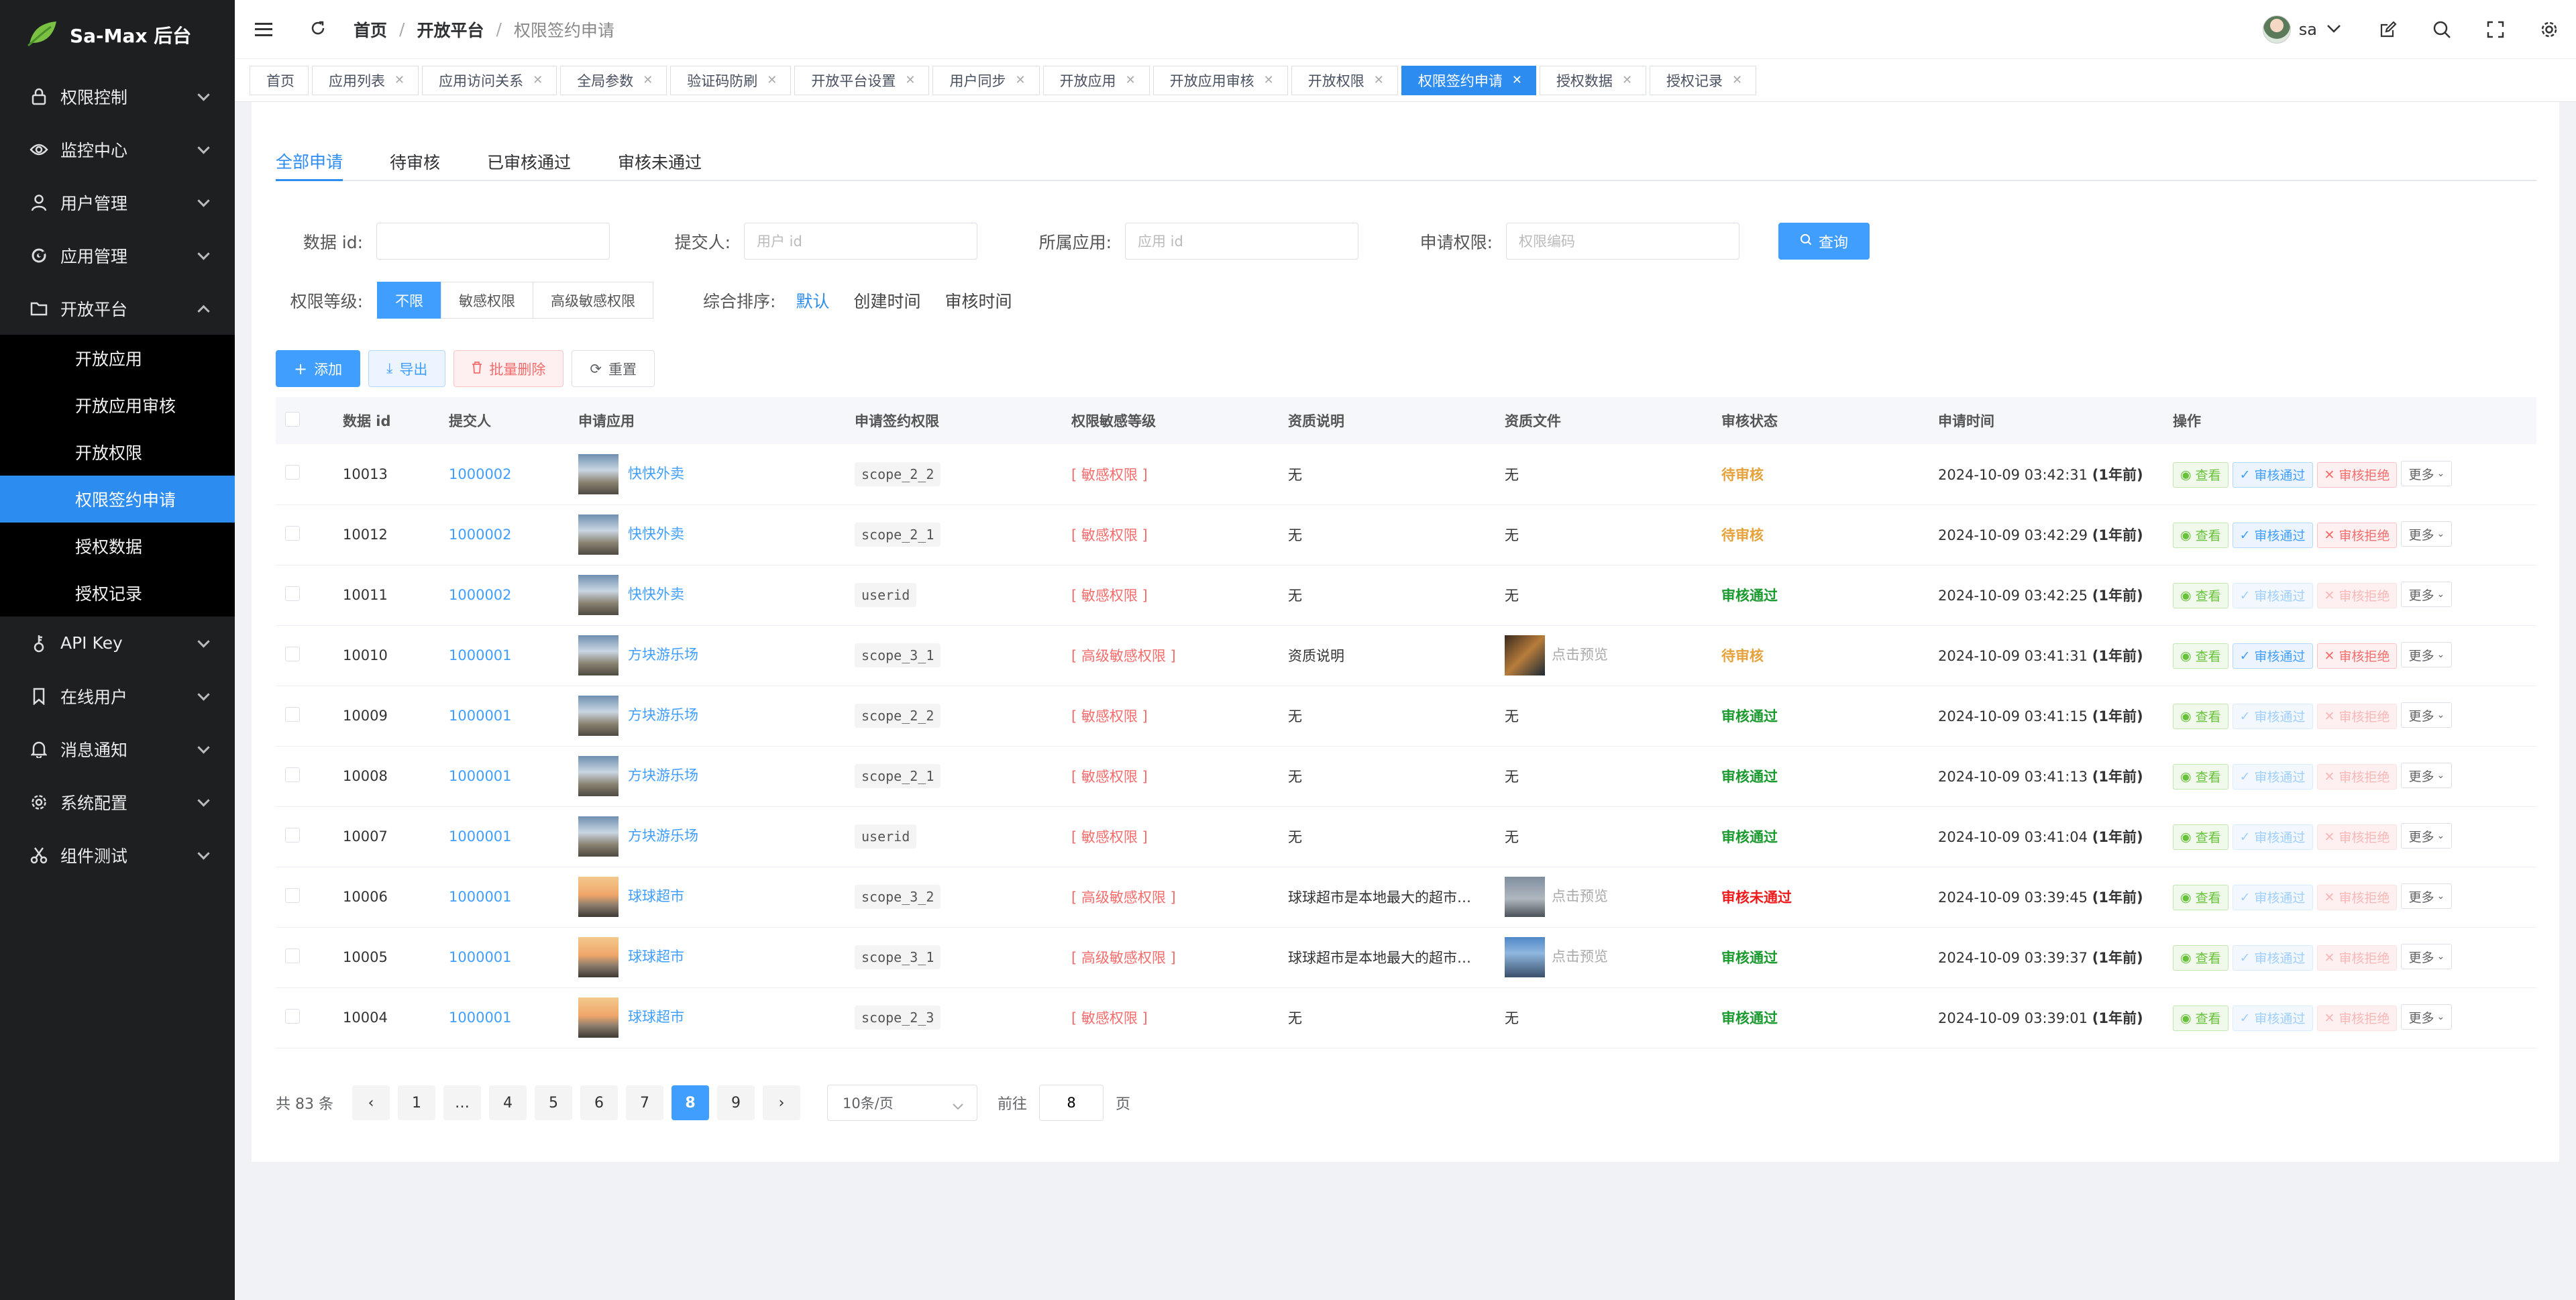 Image resolution: width=2576 pixels, height=1300 pixels. Describe the element at coordinates (593, 301) in the screenshot. I see `level-option-high-sensitive: 高级敏感权限` at that location.